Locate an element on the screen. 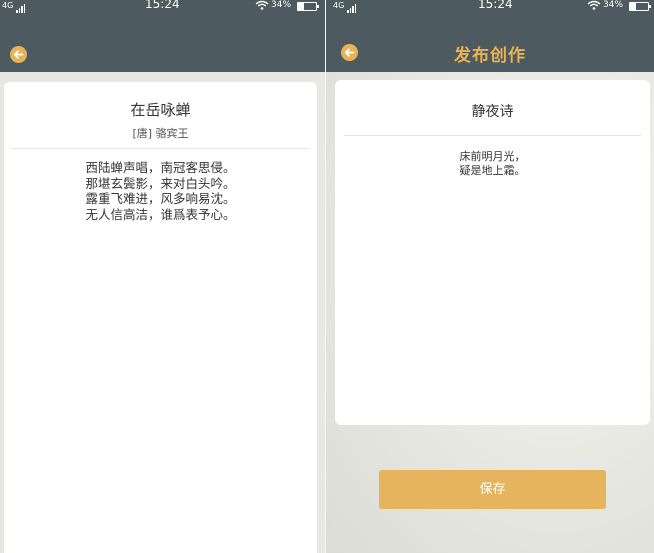  poem-body-editor: 床前明月光， 疑是地上霜。 is located at coordinates (492, 163).